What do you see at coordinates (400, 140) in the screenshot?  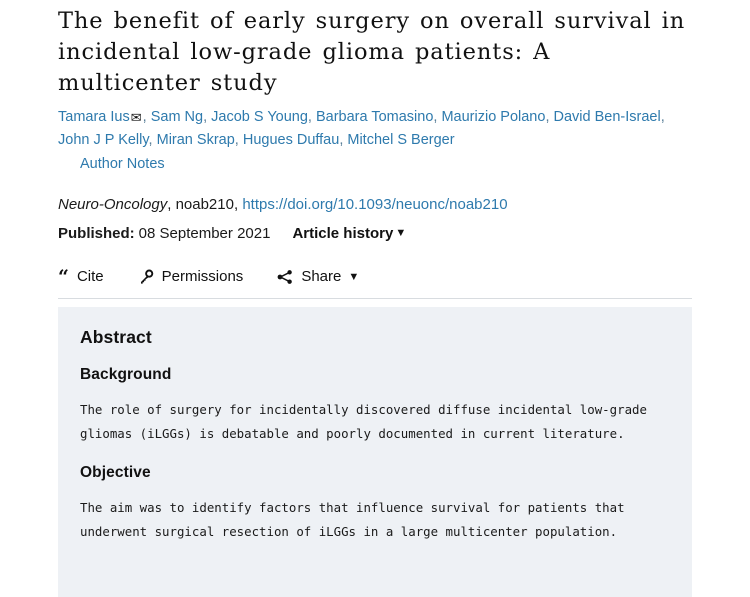 I see `author-link-9: Mitchel S Berger` at bounding box center [400, 140].